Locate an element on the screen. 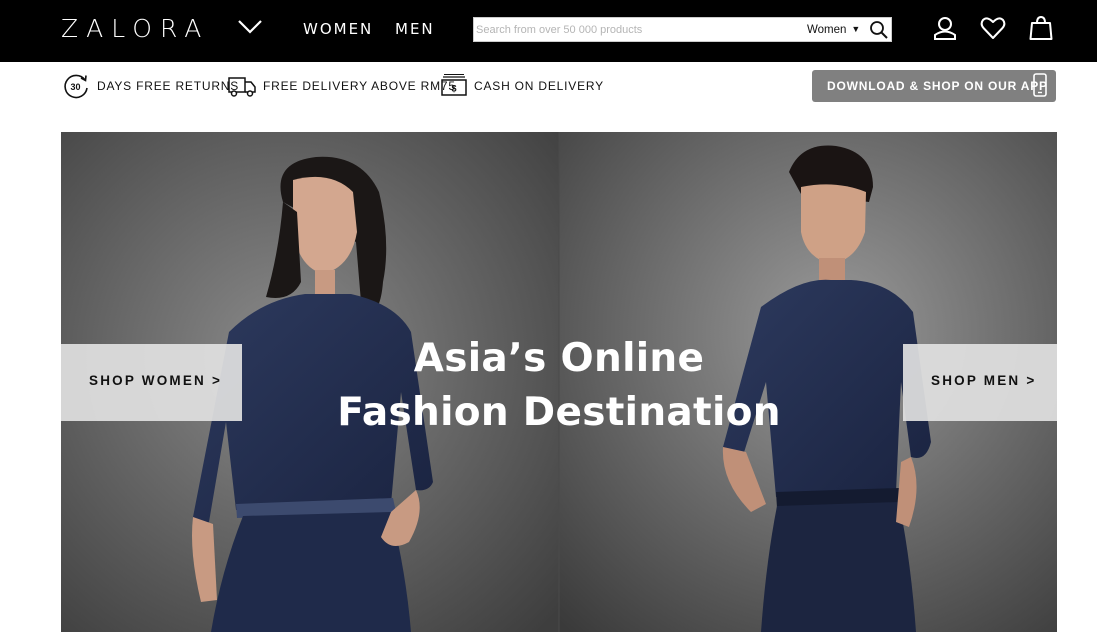 This screenshot has width=1097, height=642. logo-text: ZALORA is located at coordinates (135, 29).